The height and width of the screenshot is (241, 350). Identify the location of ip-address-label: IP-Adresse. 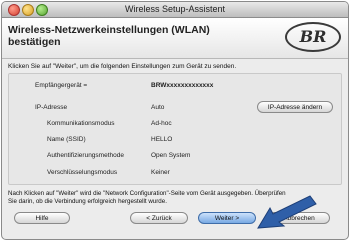
(51, 107).